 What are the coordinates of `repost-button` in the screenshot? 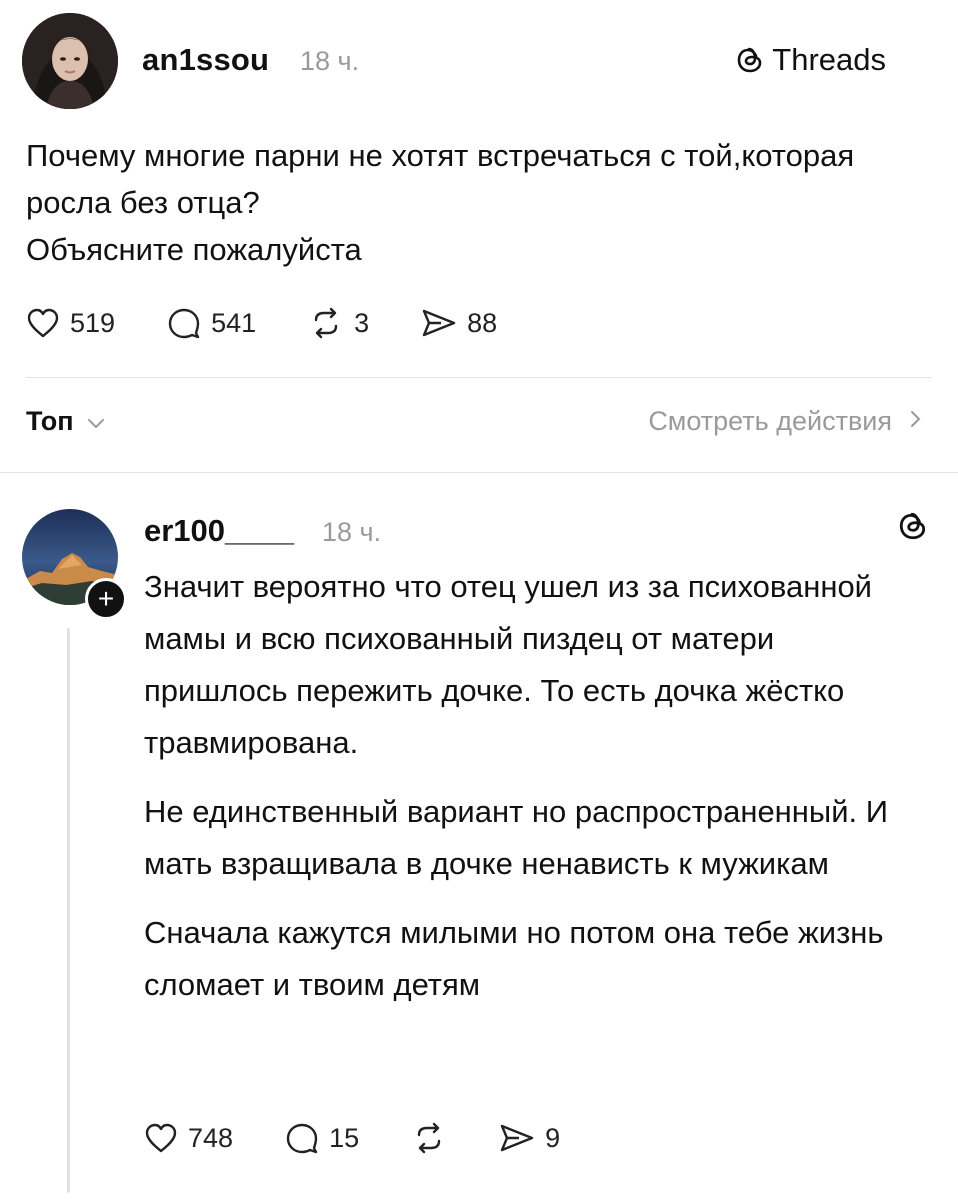 It's located at (429, 1138).